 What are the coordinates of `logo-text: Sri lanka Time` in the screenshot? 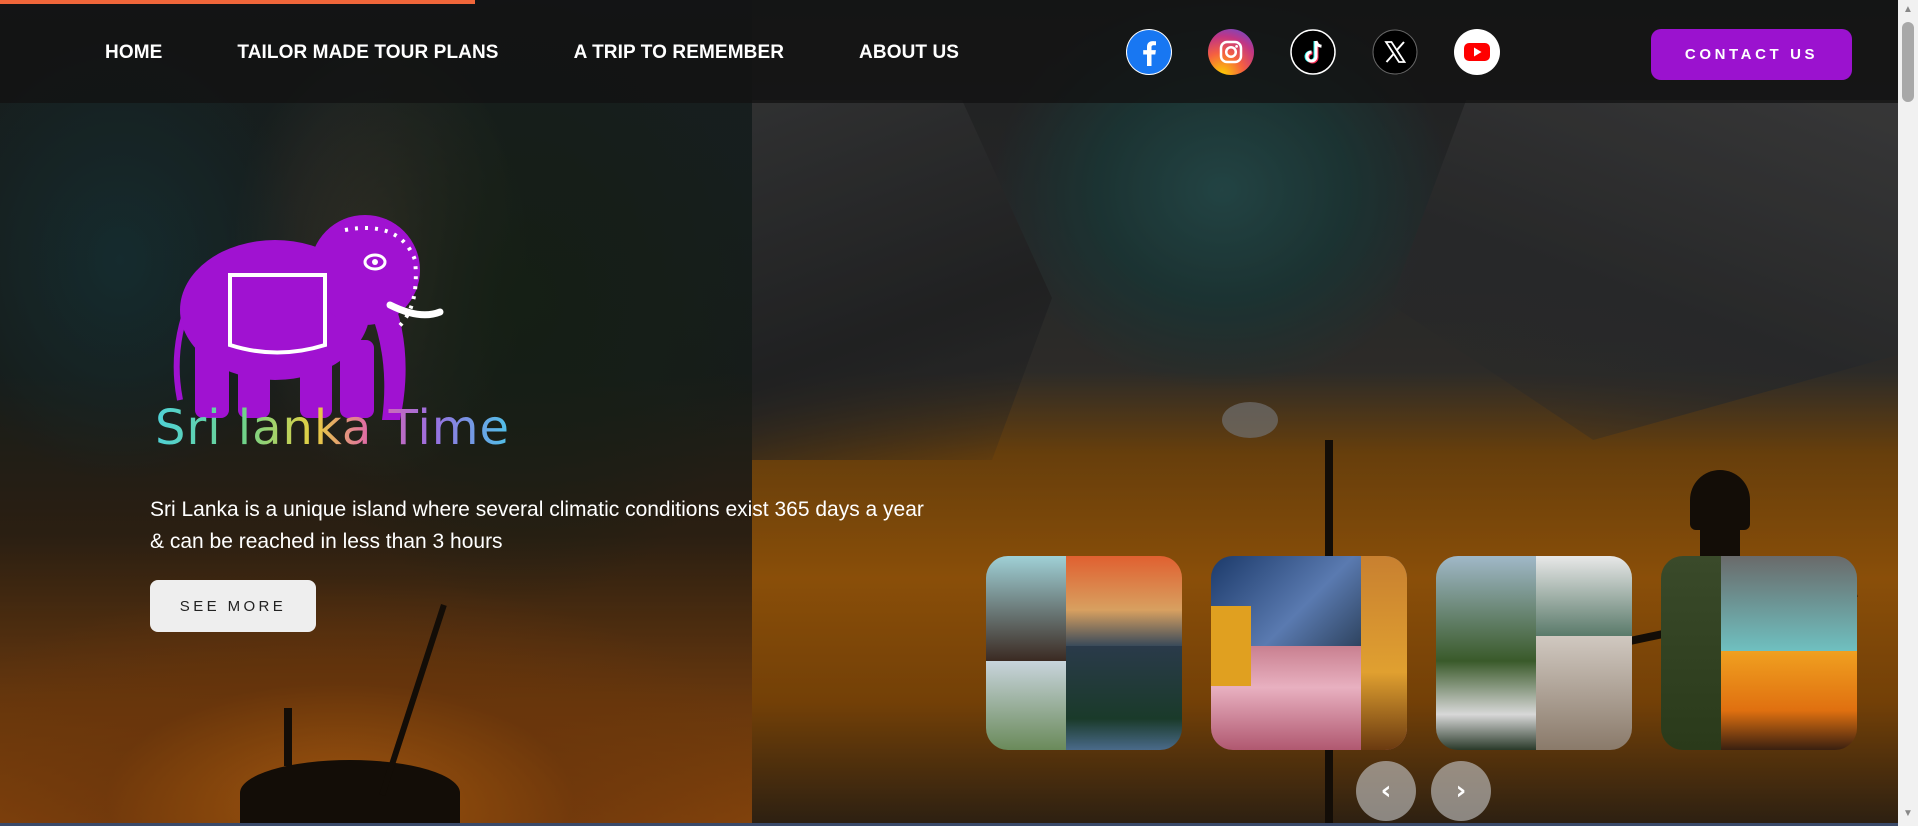 It's located at (333, 428).